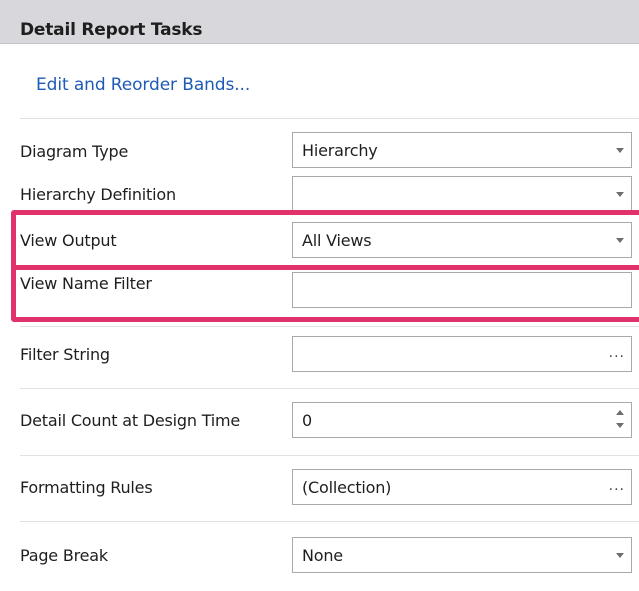 The width and height of the screenshot is (639, 591). What do you see at coordinates (65, 354) in the screenshot?
I see `property-label-filter-string: Filter String` at bounding box center [65, 354].